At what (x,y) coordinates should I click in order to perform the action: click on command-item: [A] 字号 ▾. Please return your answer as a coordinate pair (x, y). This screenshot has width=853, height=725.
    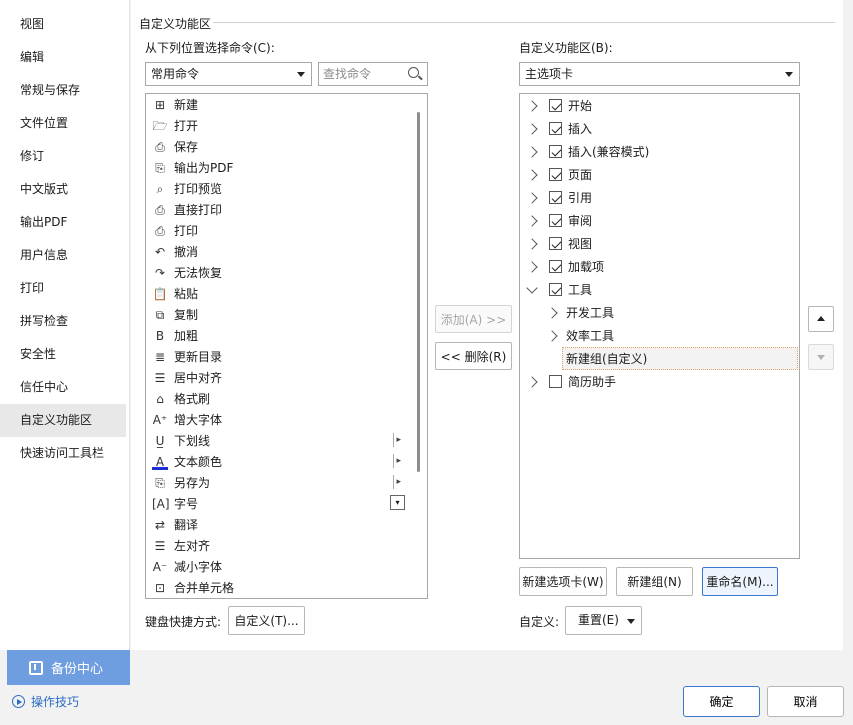
    Looking at the image, I should click on (286, 503).